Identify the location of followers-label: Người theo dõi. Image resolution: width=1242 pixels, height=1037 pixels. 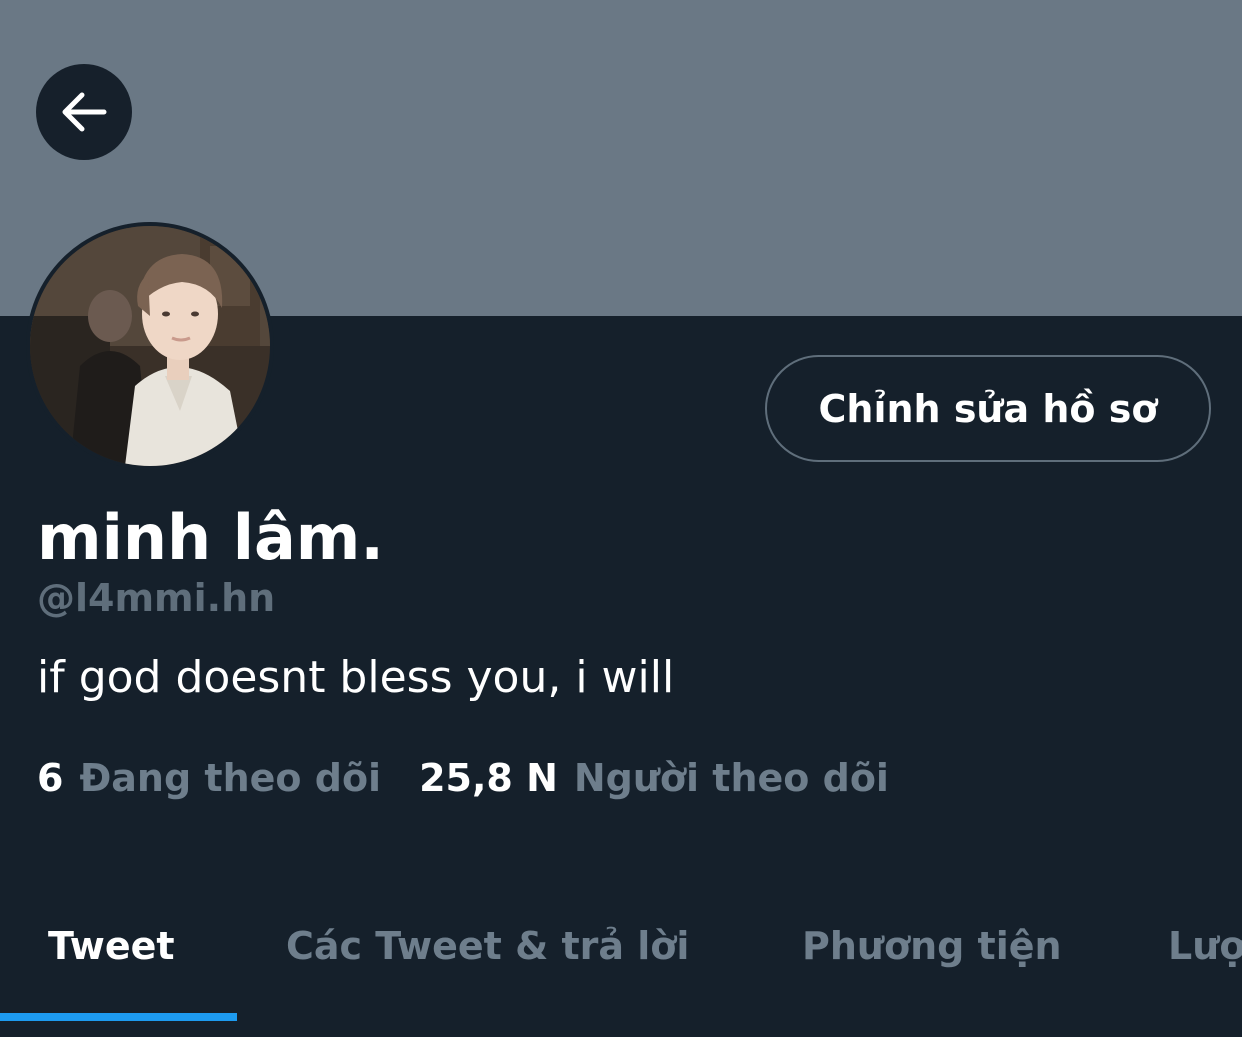
(731, 778).